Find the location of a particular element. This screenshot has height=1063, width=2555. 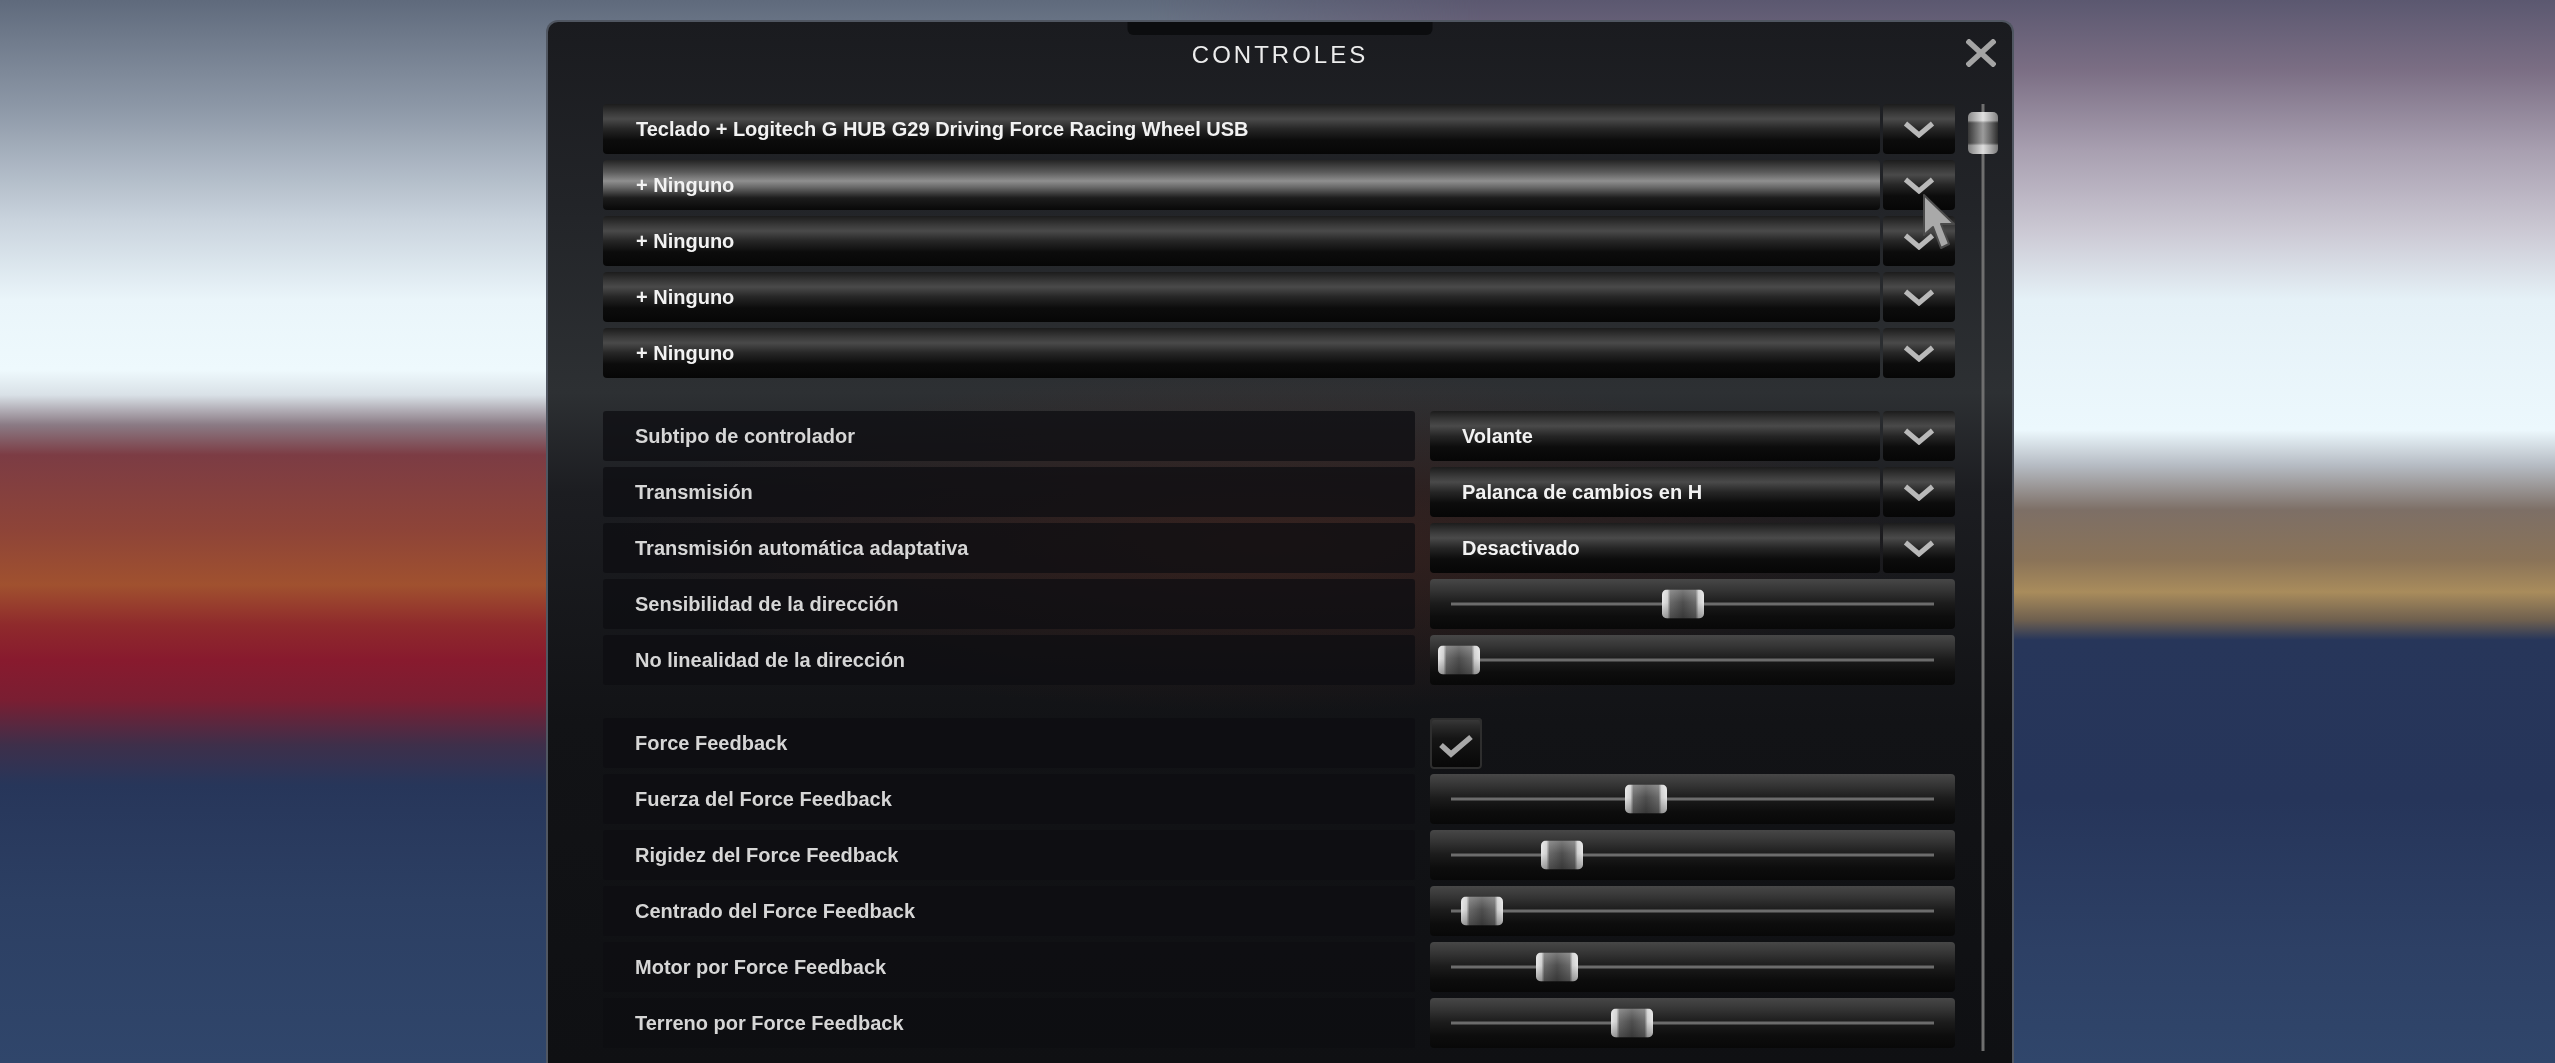

mouse-pointer-icon is located at coordinates (1940, 222).